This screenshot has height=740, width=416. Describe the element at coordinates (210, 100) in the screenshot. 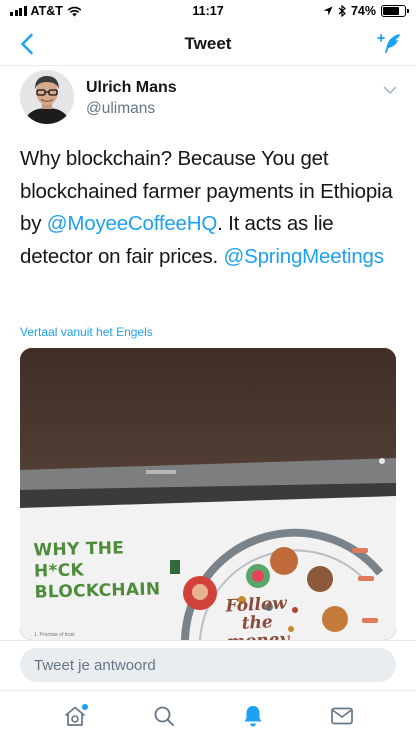

I see `tweet-author: Ulrich Mans @ulimans` at that location.